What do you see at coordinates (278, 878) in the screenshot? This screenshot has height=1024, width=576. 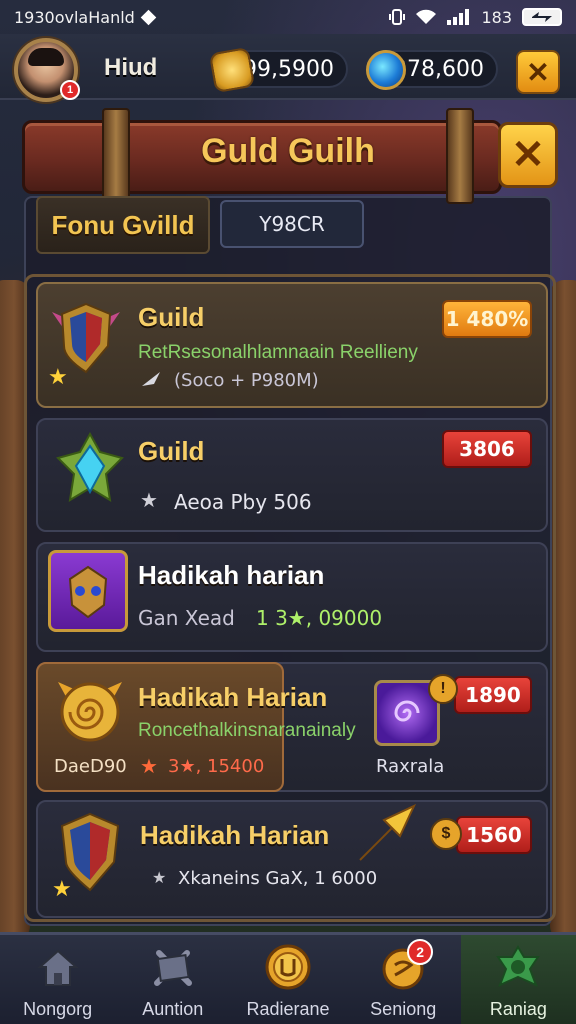 I see `guild-meta: Xkaneins GaX, 1 6000` at bounding box center [278, 878].